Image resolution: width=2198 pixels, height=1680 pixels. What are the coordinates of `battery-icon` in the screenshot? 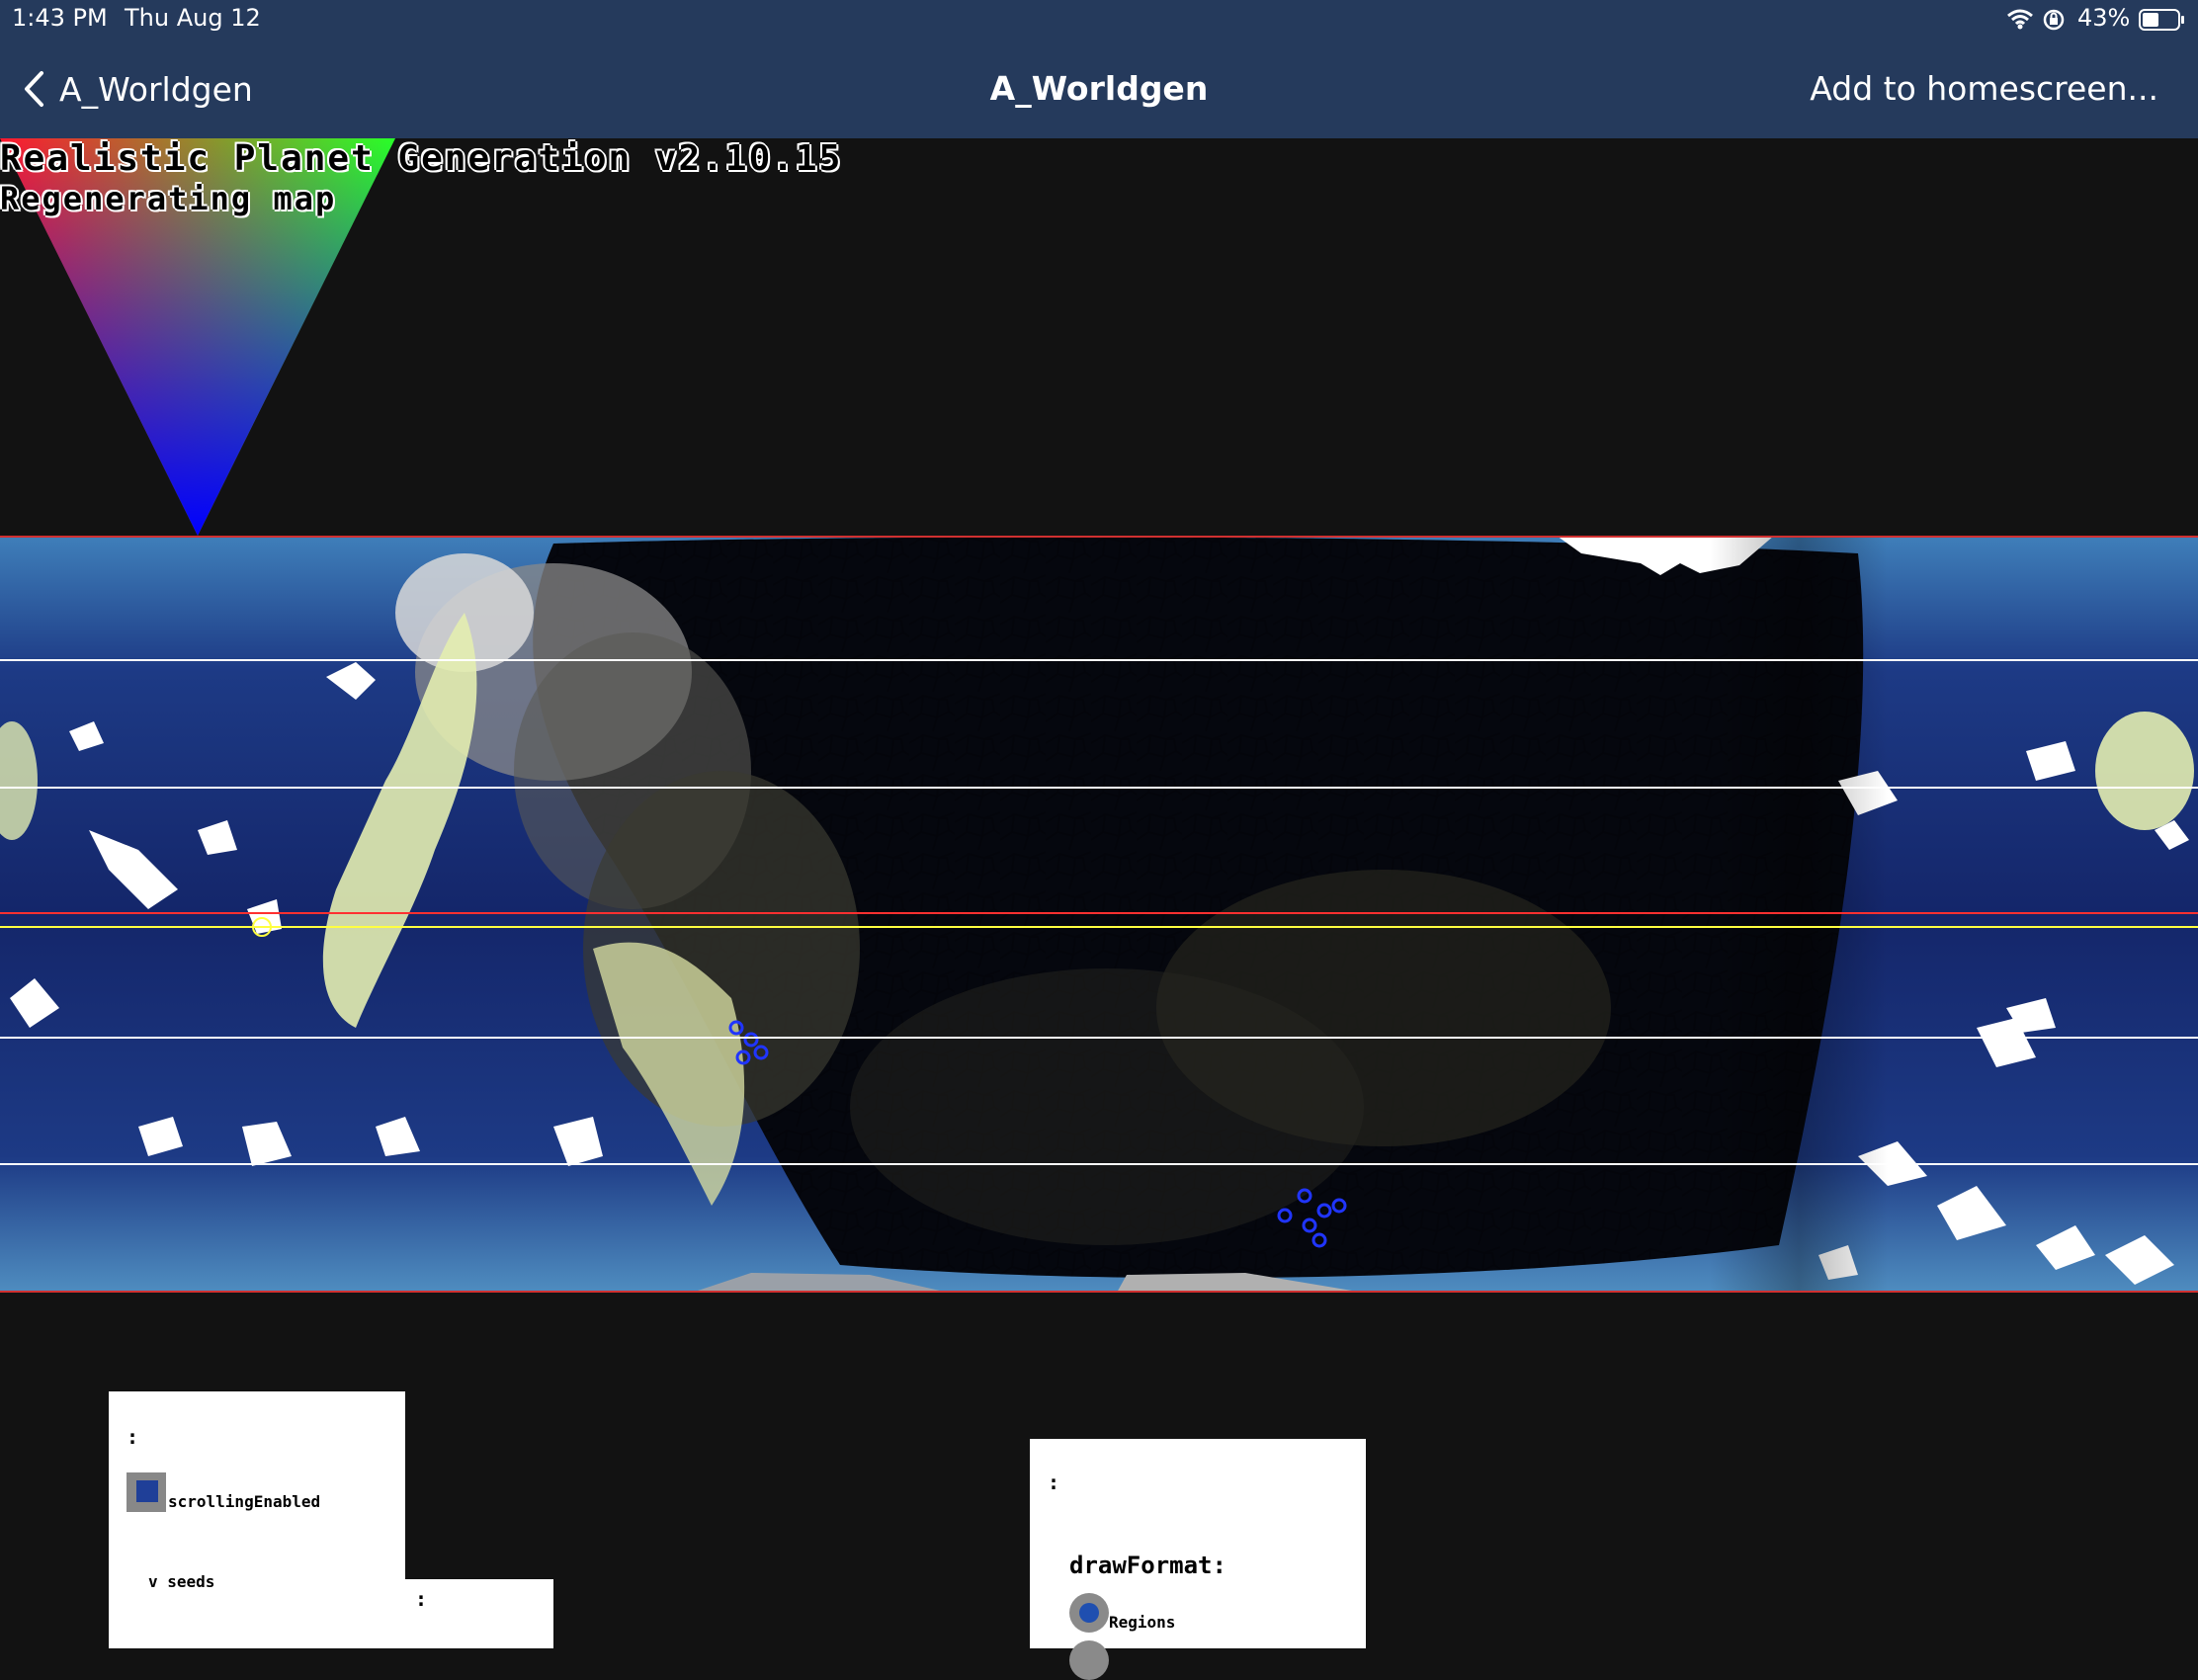 It's located at (2161, 20).